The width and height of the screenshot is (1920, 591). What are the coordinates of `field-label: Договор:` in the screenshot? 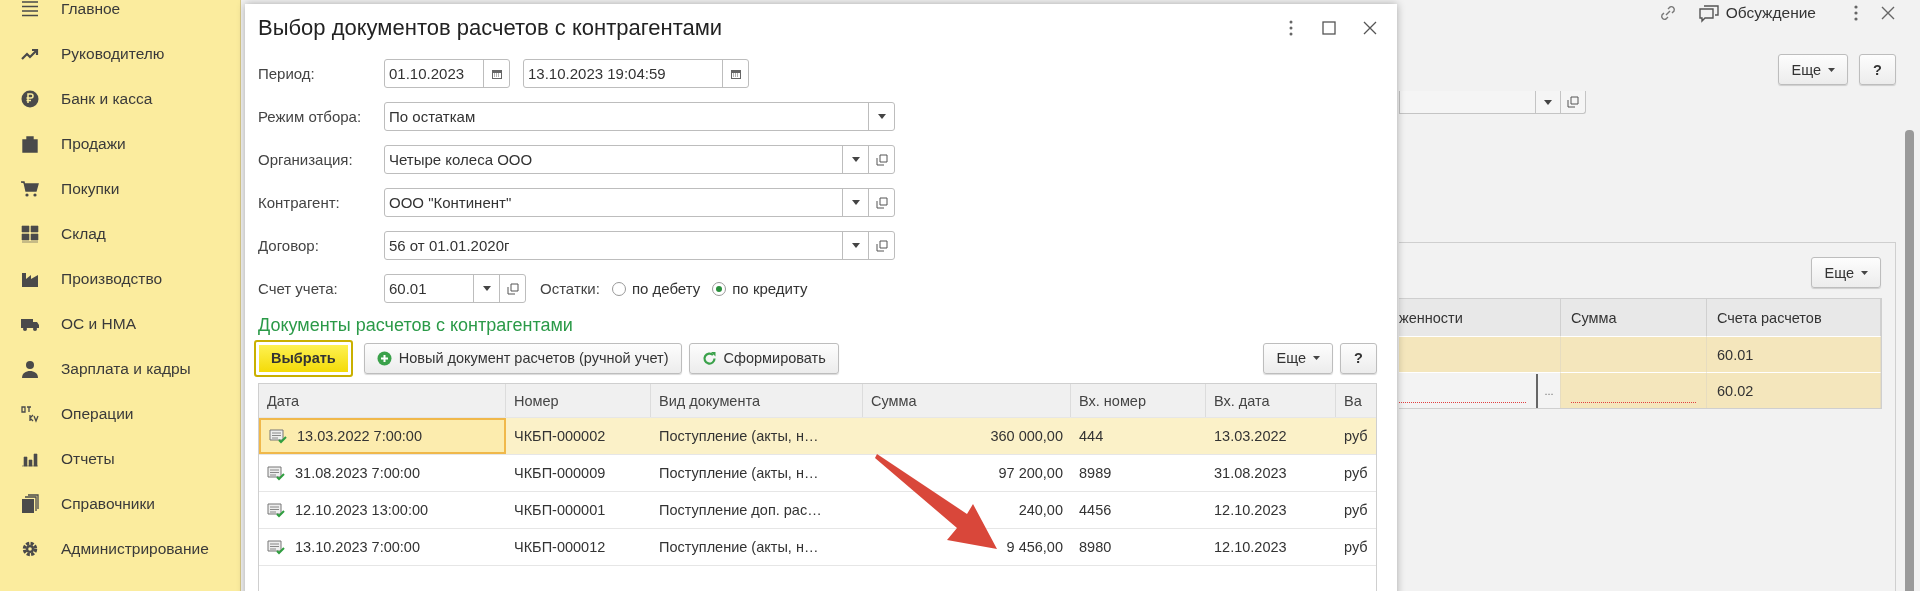 It's located at (289, 245).